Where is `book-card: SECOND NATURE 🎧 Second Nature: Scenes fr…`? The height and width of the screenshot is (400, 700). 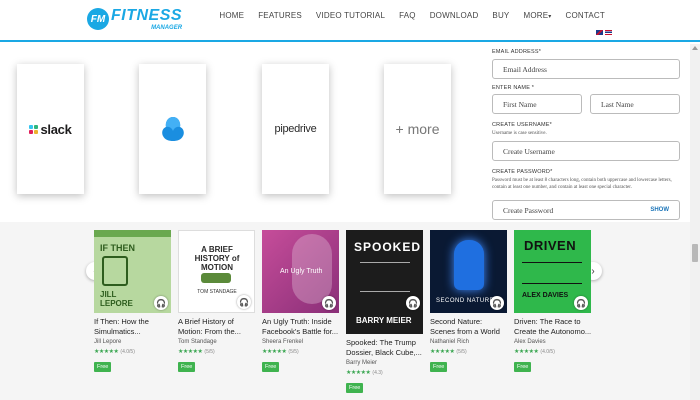 book-card: SECOND NATURE 🎧 Second Nature: Scenes fr… is located at coordinates (469, 301).